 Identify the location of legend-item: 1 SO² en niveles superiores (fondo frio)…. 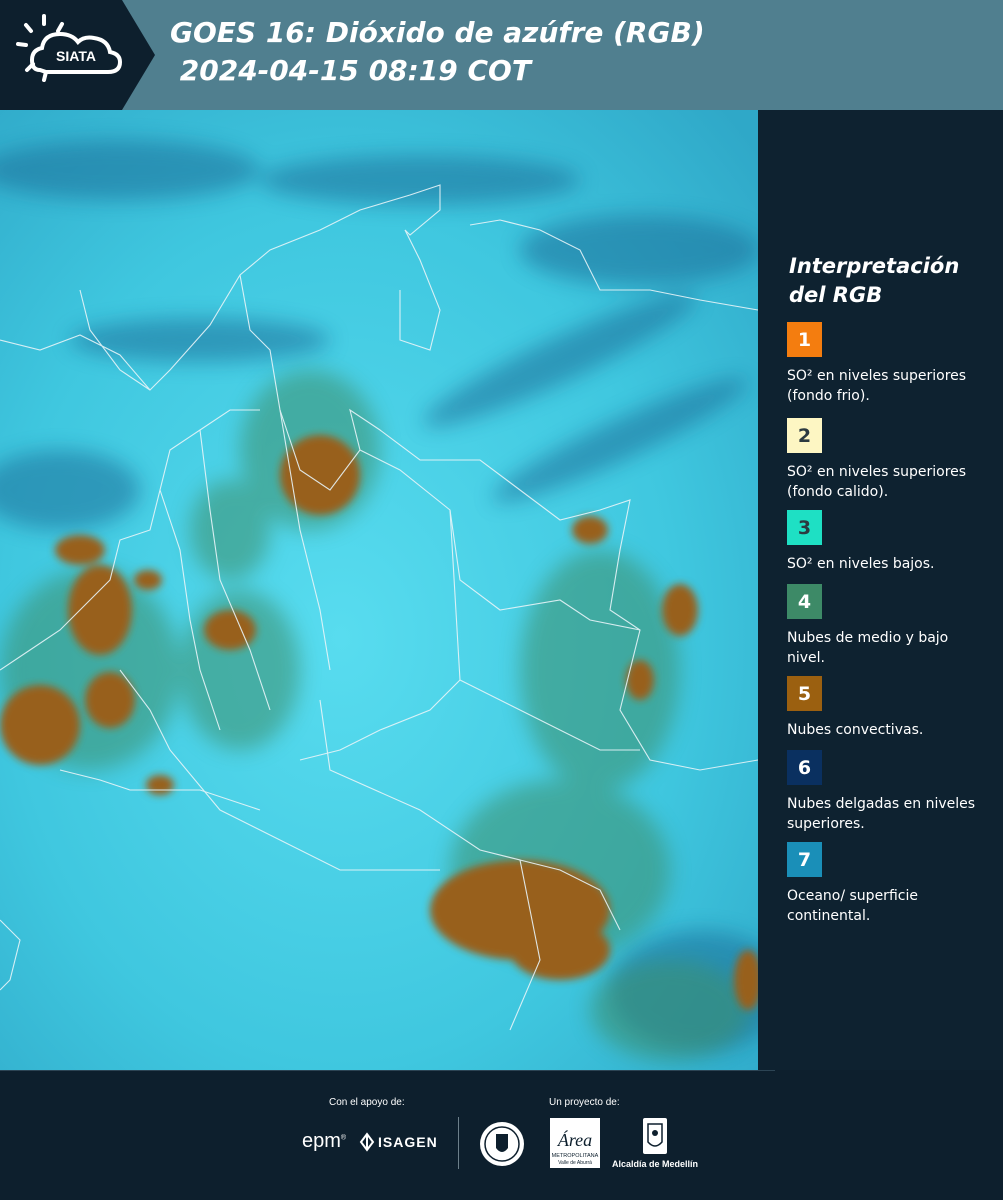
(887, 364).